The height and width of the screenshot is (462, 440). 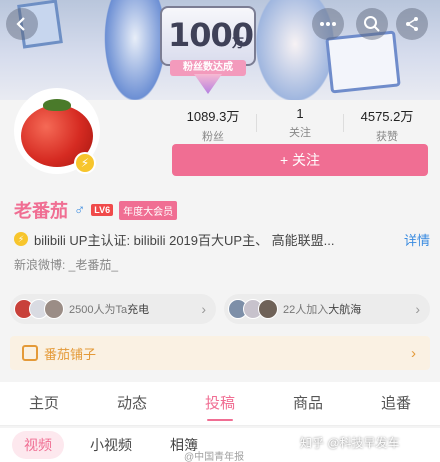 I want to click on share-button, so click(x=412, y=24).